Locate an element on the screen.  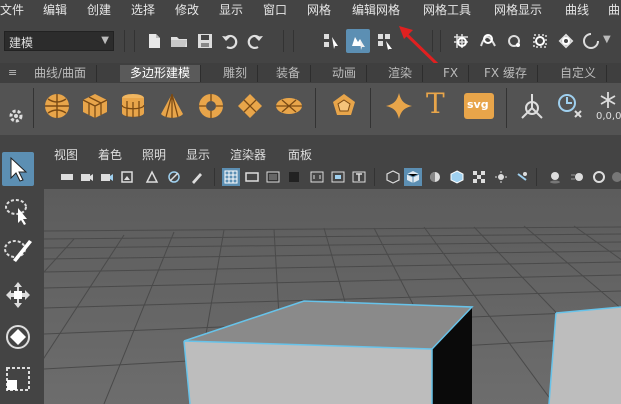
camera-select-icon is located at coordinates (67, 177).